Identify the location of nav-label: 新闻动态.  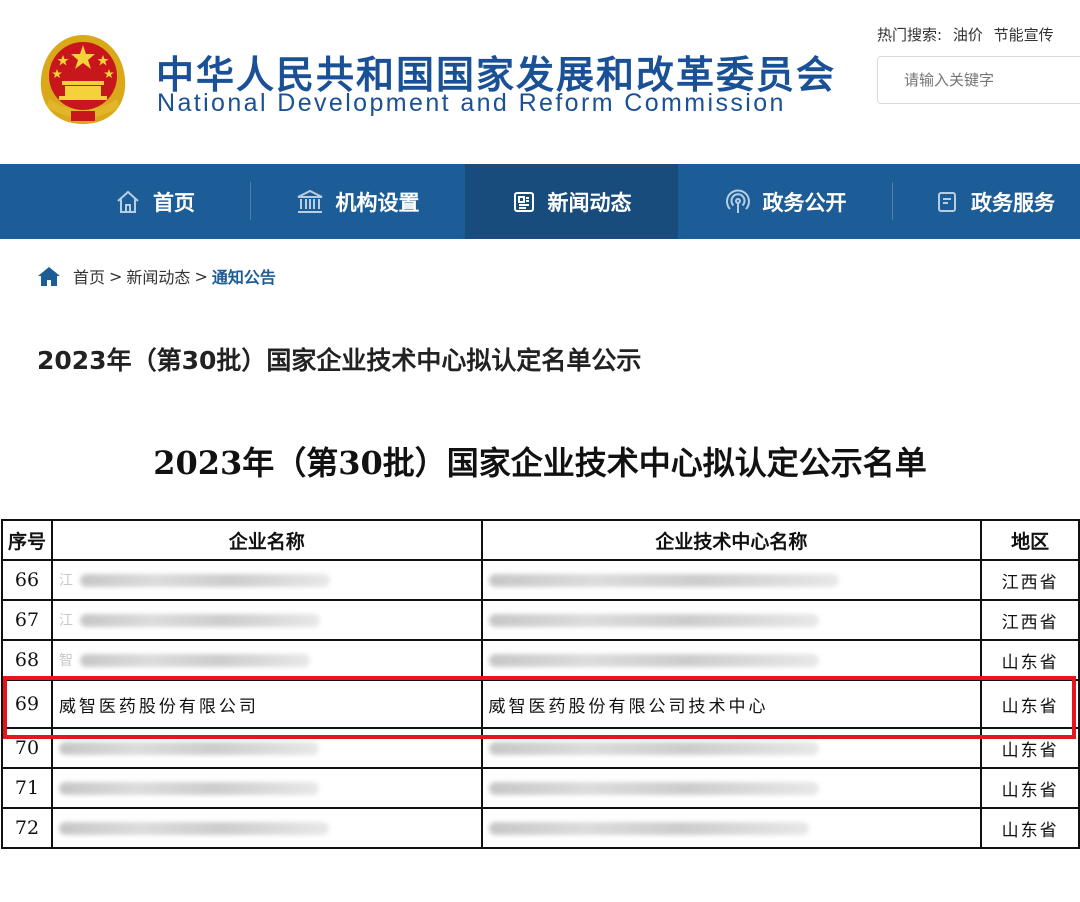
(589, 202).